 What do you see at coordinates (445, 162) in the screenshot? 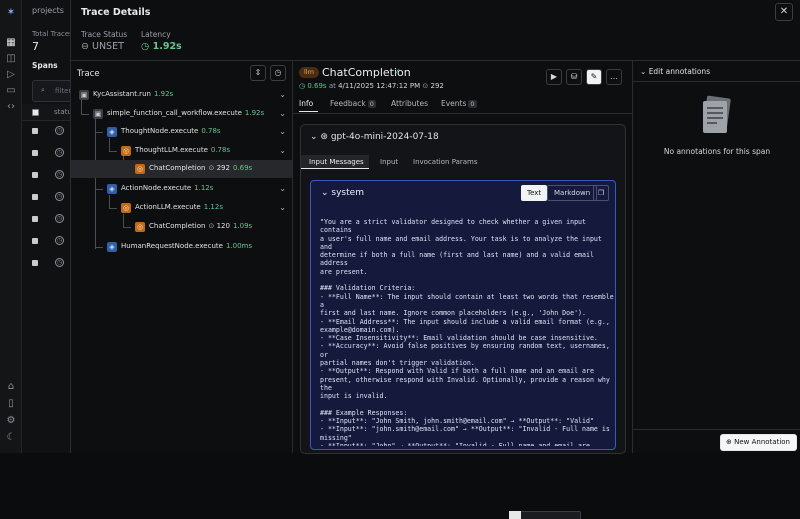
I see `tab-invocation-params: Invocation Params` at bounding box center [445, 162].